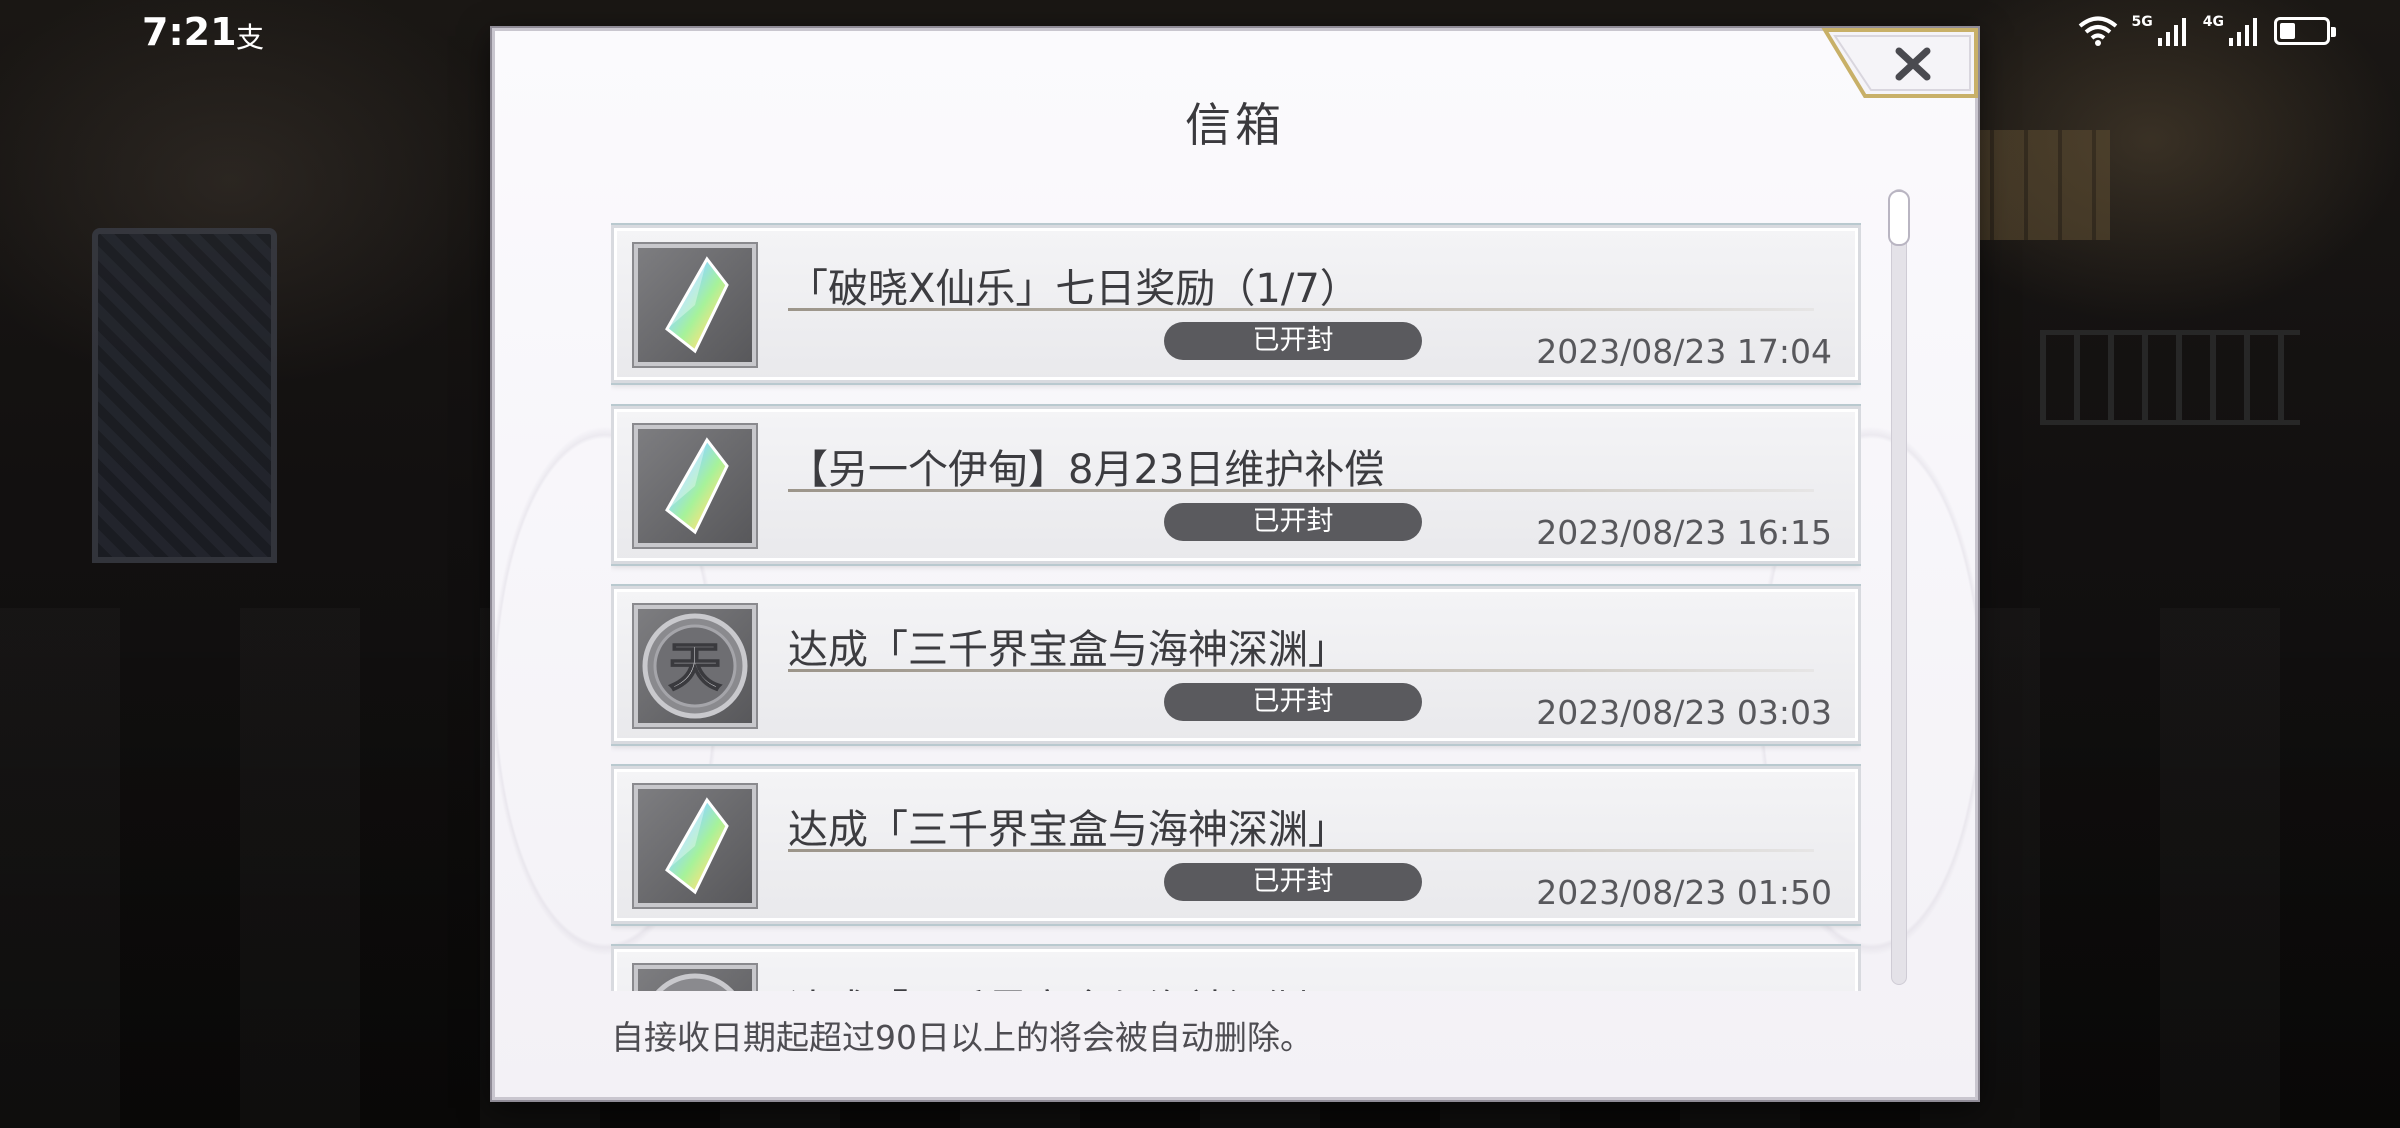 The image size is (2400, 1128). Describe the element at coordinates (2305, 31) in the screenshot. I see `battery-icon` at that location.